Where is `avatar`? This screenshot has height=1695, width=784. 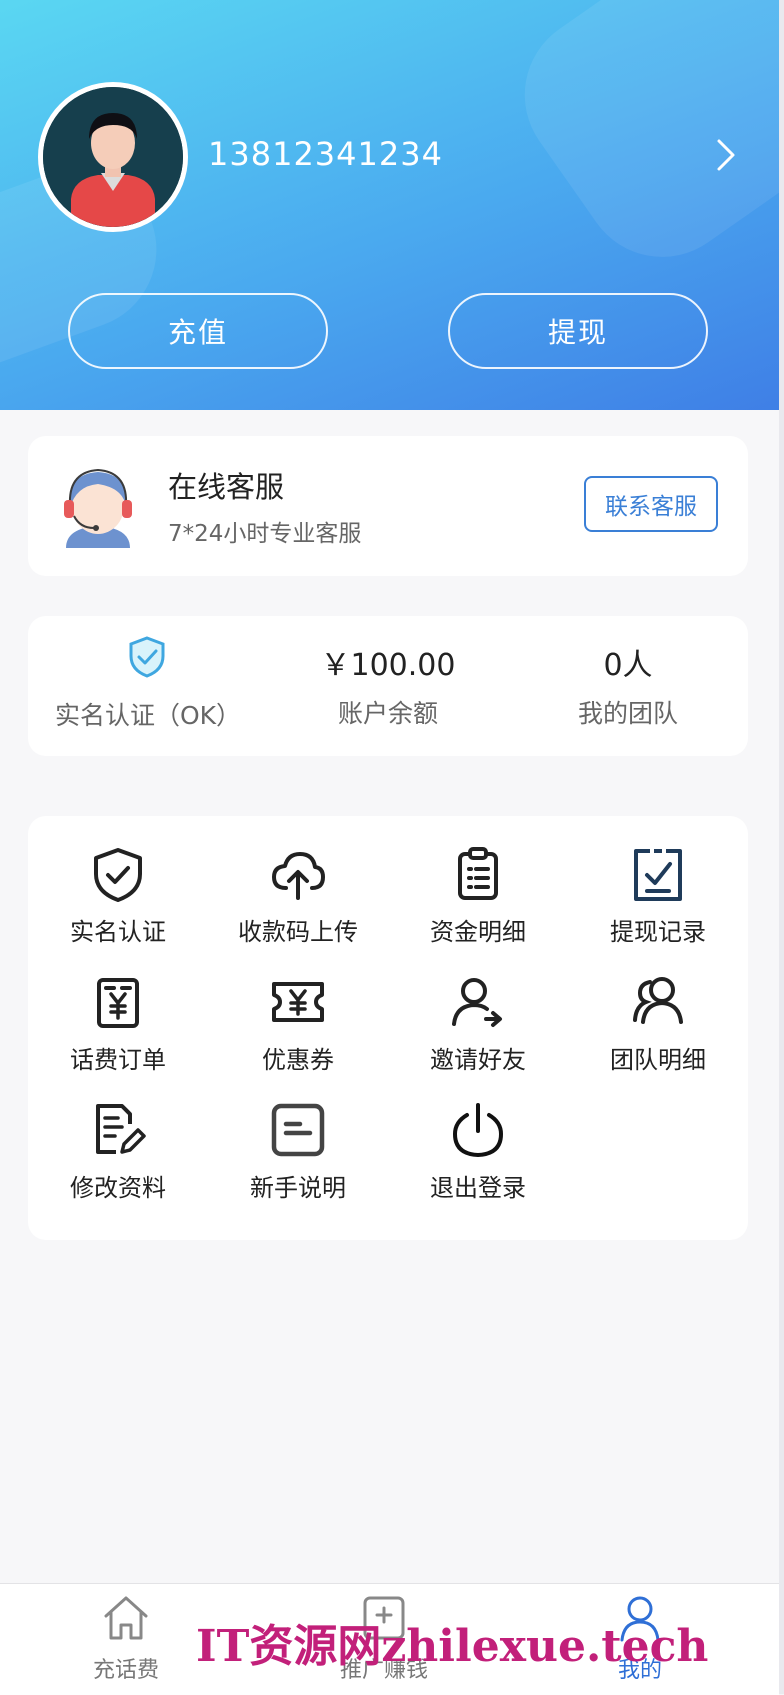
avatar is located at coordinates (113, 157).